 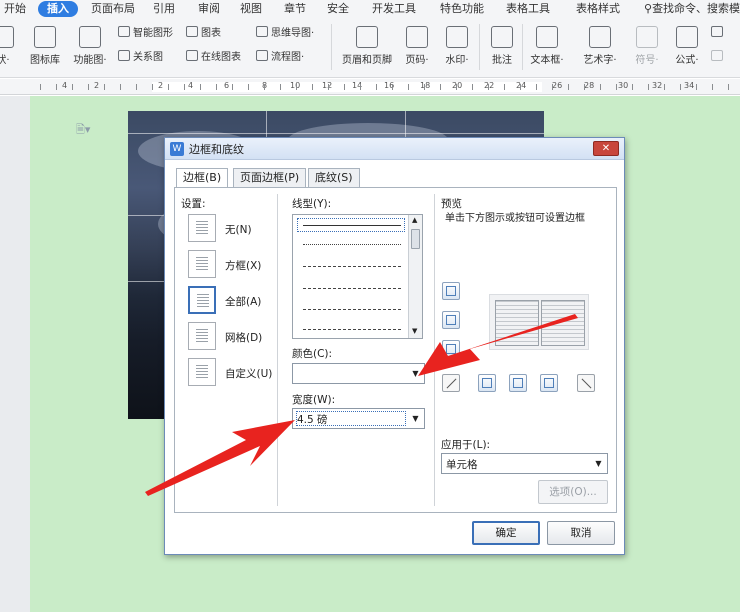 I want to click on menu-references: 引用, so click(x=164, y=9).